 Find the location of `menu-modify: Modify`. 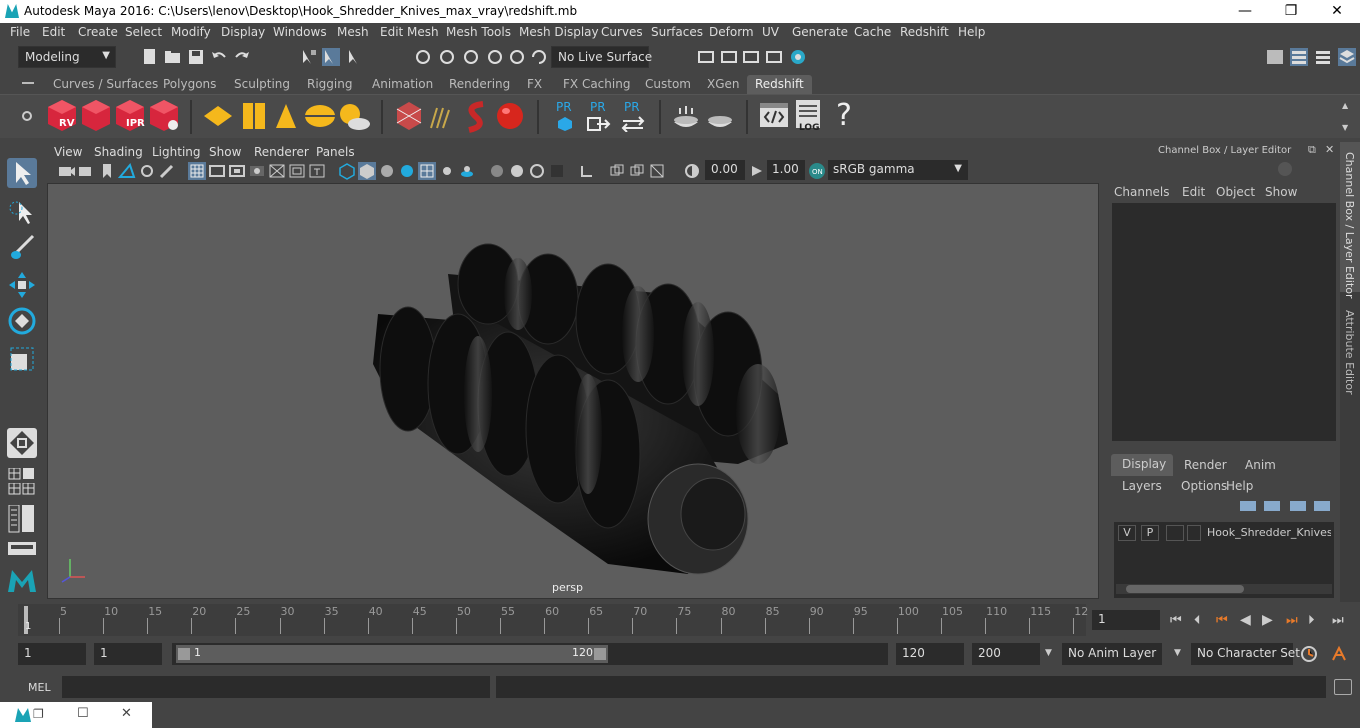

menu-modify: Modify is located at coordinates (191, 32).